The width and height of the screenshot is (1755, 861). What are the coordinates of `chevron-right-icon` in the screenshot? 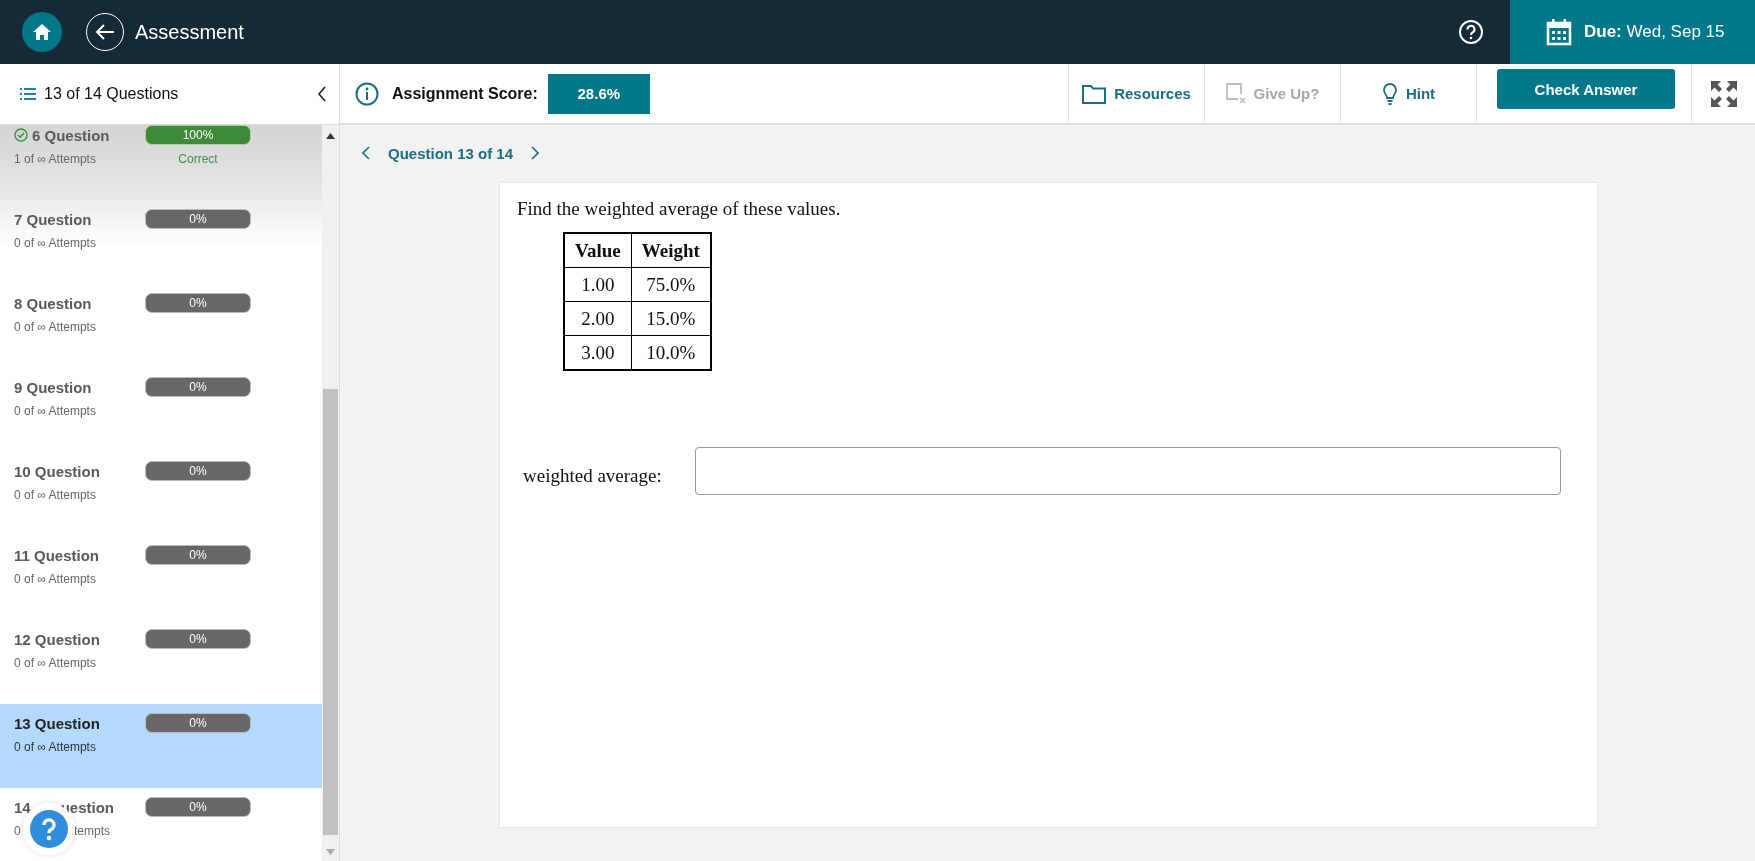 It's located at (535, 153).